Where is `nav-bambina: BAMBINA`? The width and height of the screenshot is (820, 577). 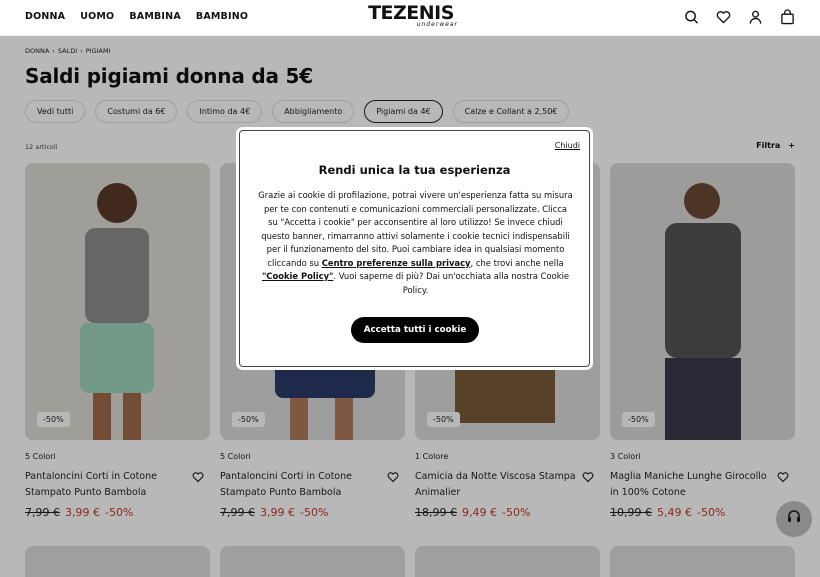
nav-bambina: BAMBINA is located at coordinates (155, 16).